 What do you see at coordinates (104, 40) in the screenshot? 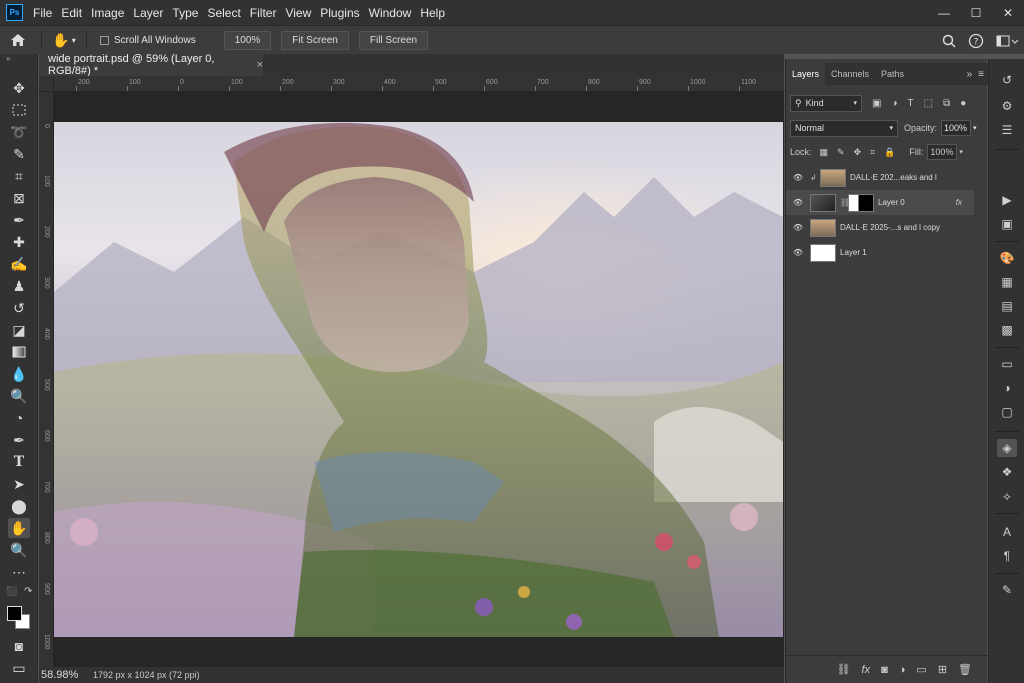
I see `scroll-all-windows-checkbox` at bounding box center [104, 40].